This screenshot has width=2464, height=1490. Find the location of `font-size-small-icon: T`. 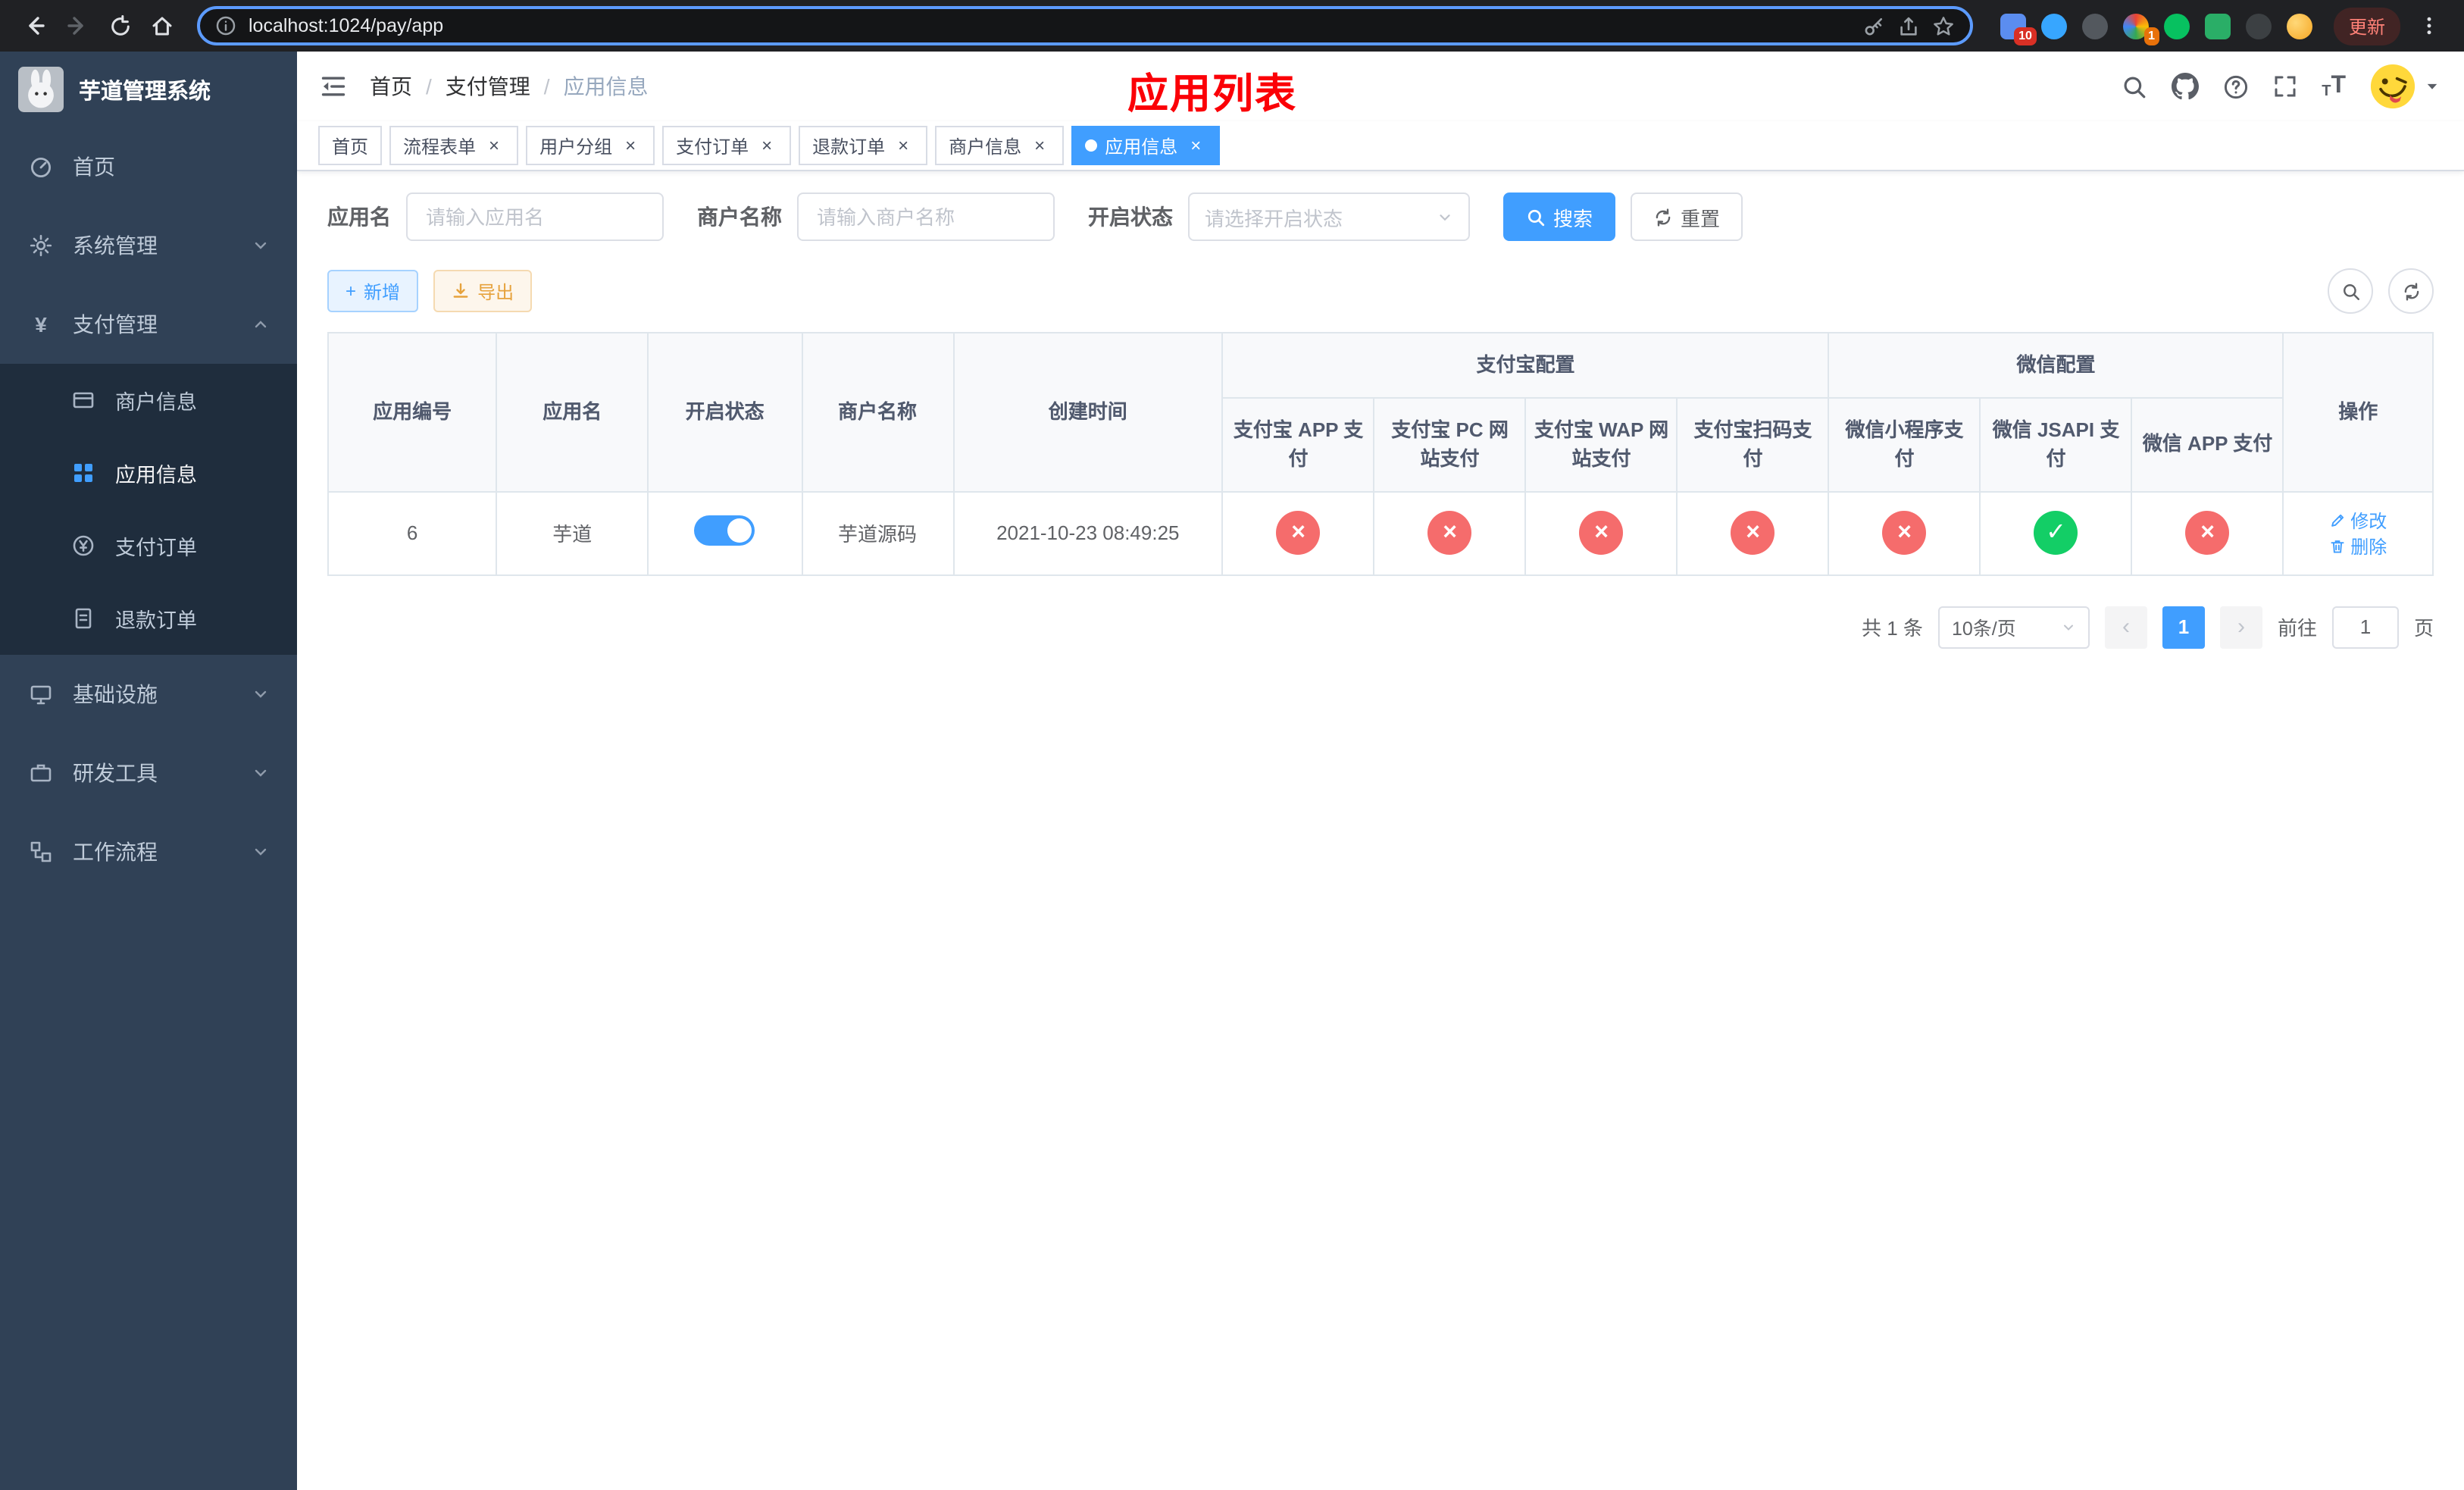

font-size-small-icon: T is located at coordinates (2326, 91).